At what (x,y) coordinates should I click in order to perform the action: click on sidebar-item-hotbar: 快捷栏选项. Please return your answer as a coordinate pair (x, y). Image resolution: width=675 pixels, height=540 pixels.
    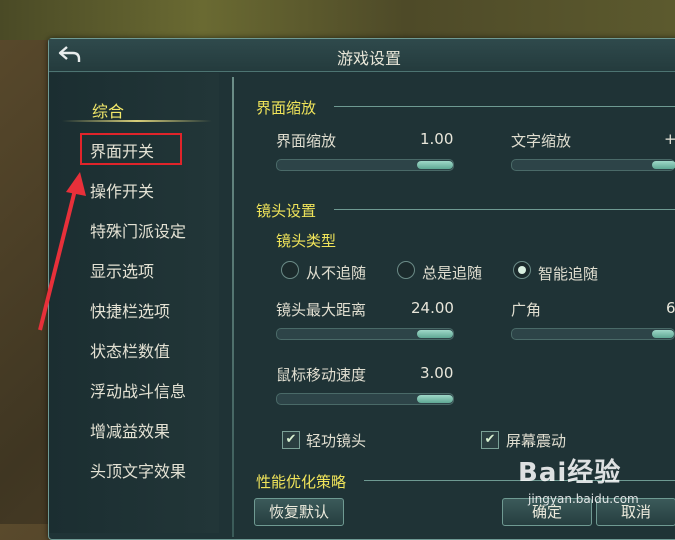
    Looking at the image, I should click on (130, 310).